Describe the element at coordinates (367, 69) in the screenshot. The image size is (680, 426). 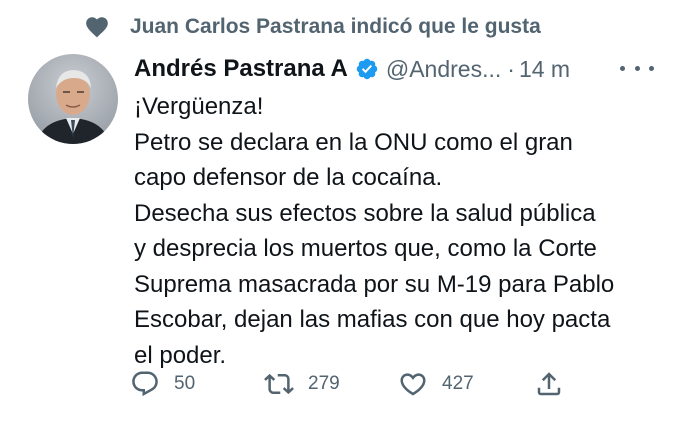
I see `verified-badge-icon` at that location.